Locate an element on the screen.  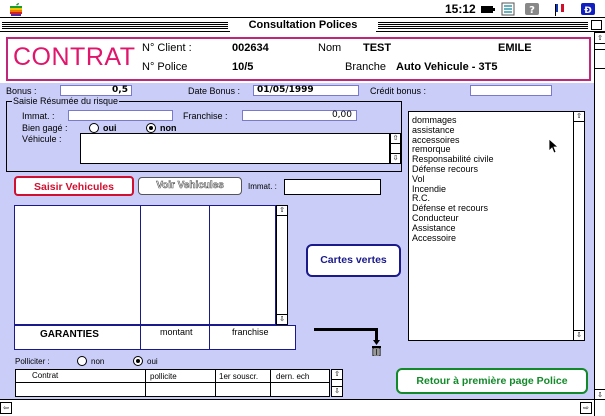
flag-icon is located at coordinates (560, 9).